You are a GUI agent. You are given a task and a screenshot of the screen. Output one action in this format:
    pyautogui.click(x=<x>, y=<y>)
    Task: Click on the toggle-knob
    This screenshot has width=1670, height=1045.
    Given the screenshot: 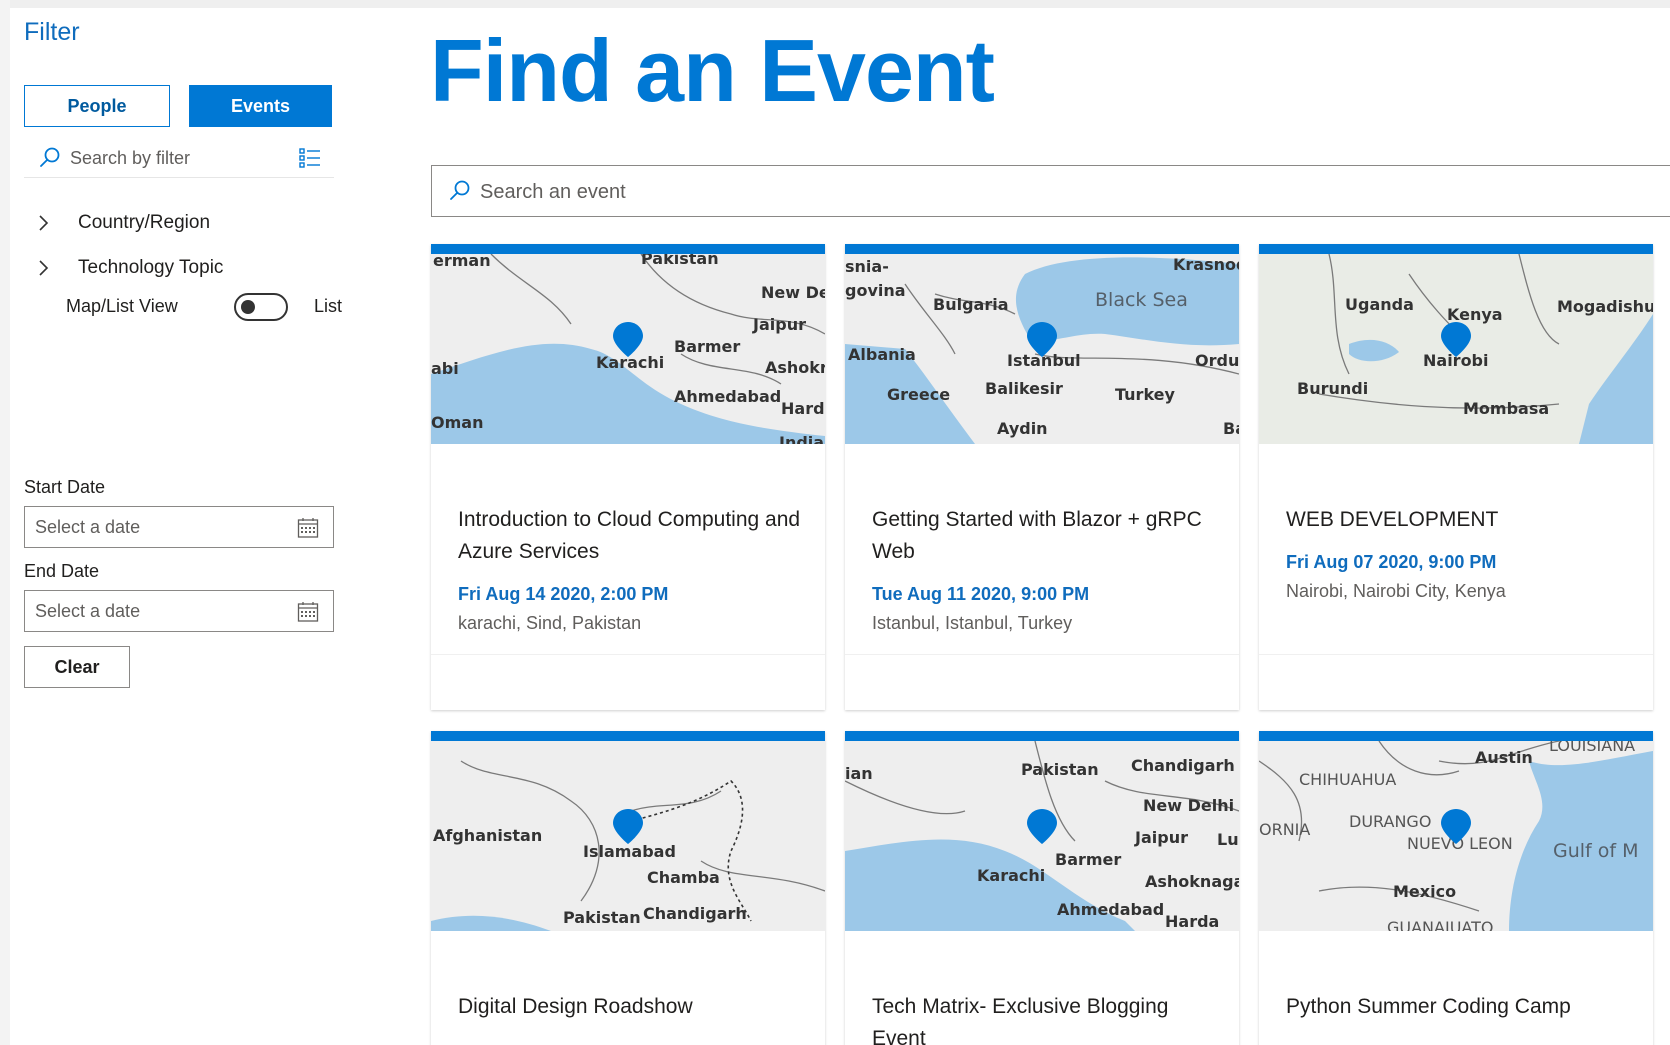 What is the action you would take?
    pyautogui.click(x=248, y=307)
    